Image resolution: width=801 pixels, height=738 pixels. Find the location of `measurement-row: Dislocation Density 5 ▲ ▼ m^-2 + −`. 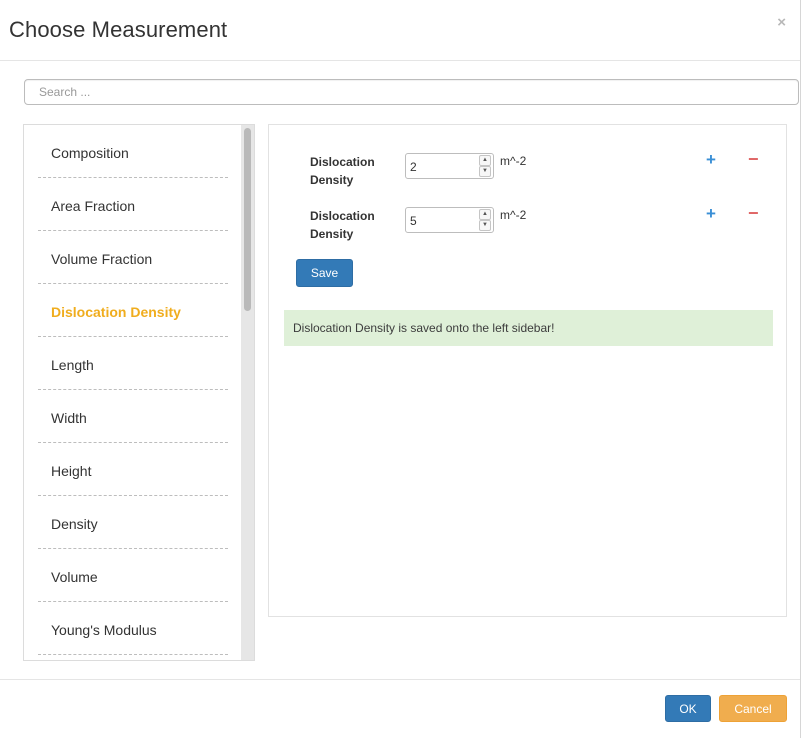

measurement-row: Dislocation Density 5 ▲ ▼ m^-2 + − is located at coordinates (528, 225).